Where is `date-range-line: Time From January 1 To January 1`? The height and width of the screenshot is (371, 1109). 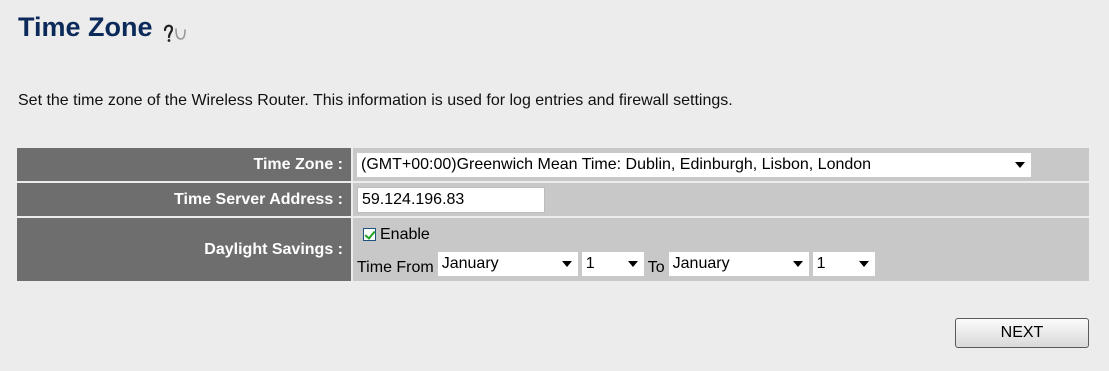 date-range-line: Time From January 1 To January 1 is located at coordinates (723, 264).